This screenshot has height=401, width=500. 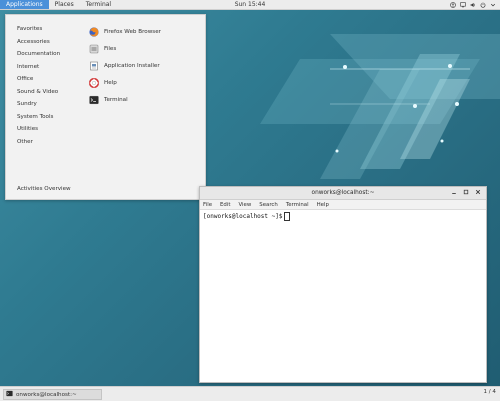 I want to click on menu-edit: Edit, so click(x=225, y=205).